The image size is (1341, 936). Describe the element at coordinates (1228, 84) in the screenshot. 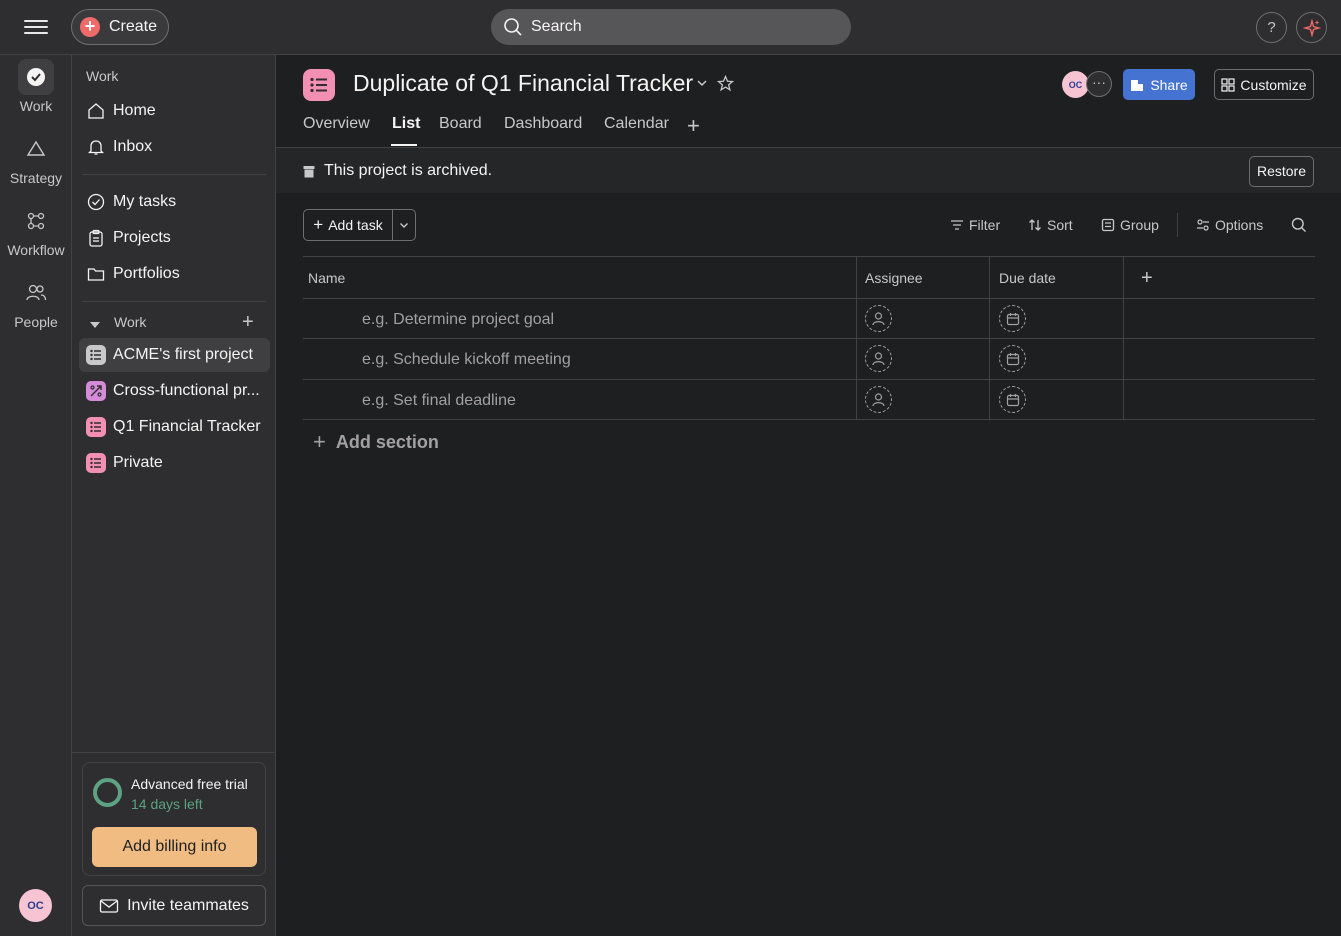

I see `grid-icon` at that location.